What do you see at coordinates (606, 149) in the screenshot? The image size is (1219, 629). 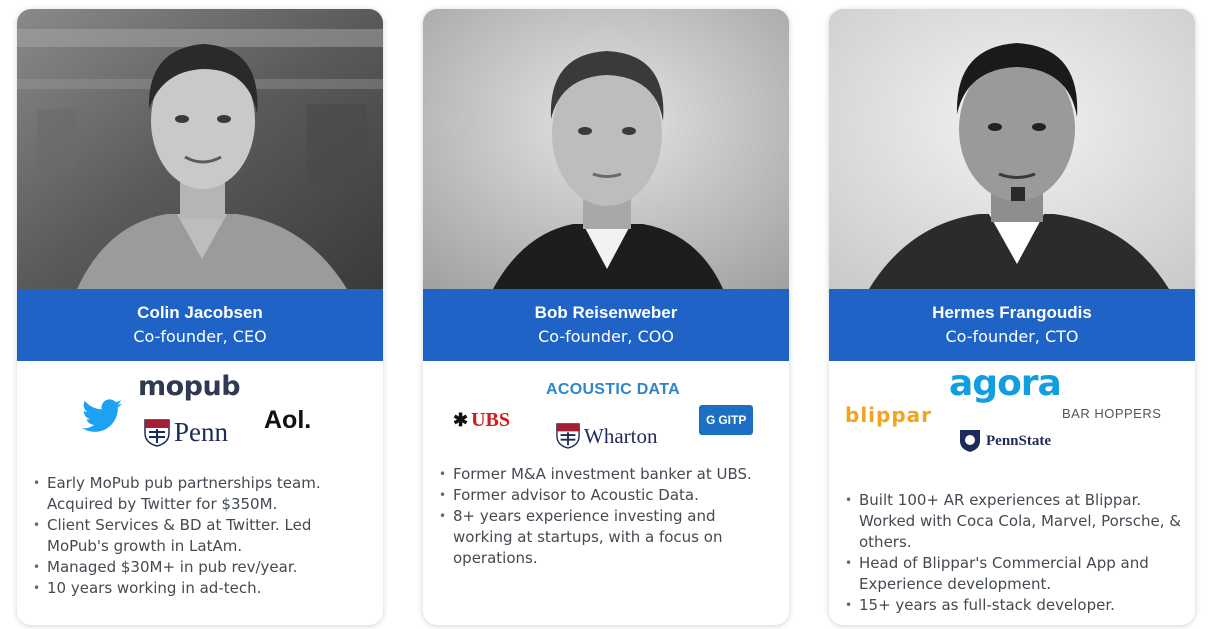 I see `coo-photo` at bounding box center [606, 149].